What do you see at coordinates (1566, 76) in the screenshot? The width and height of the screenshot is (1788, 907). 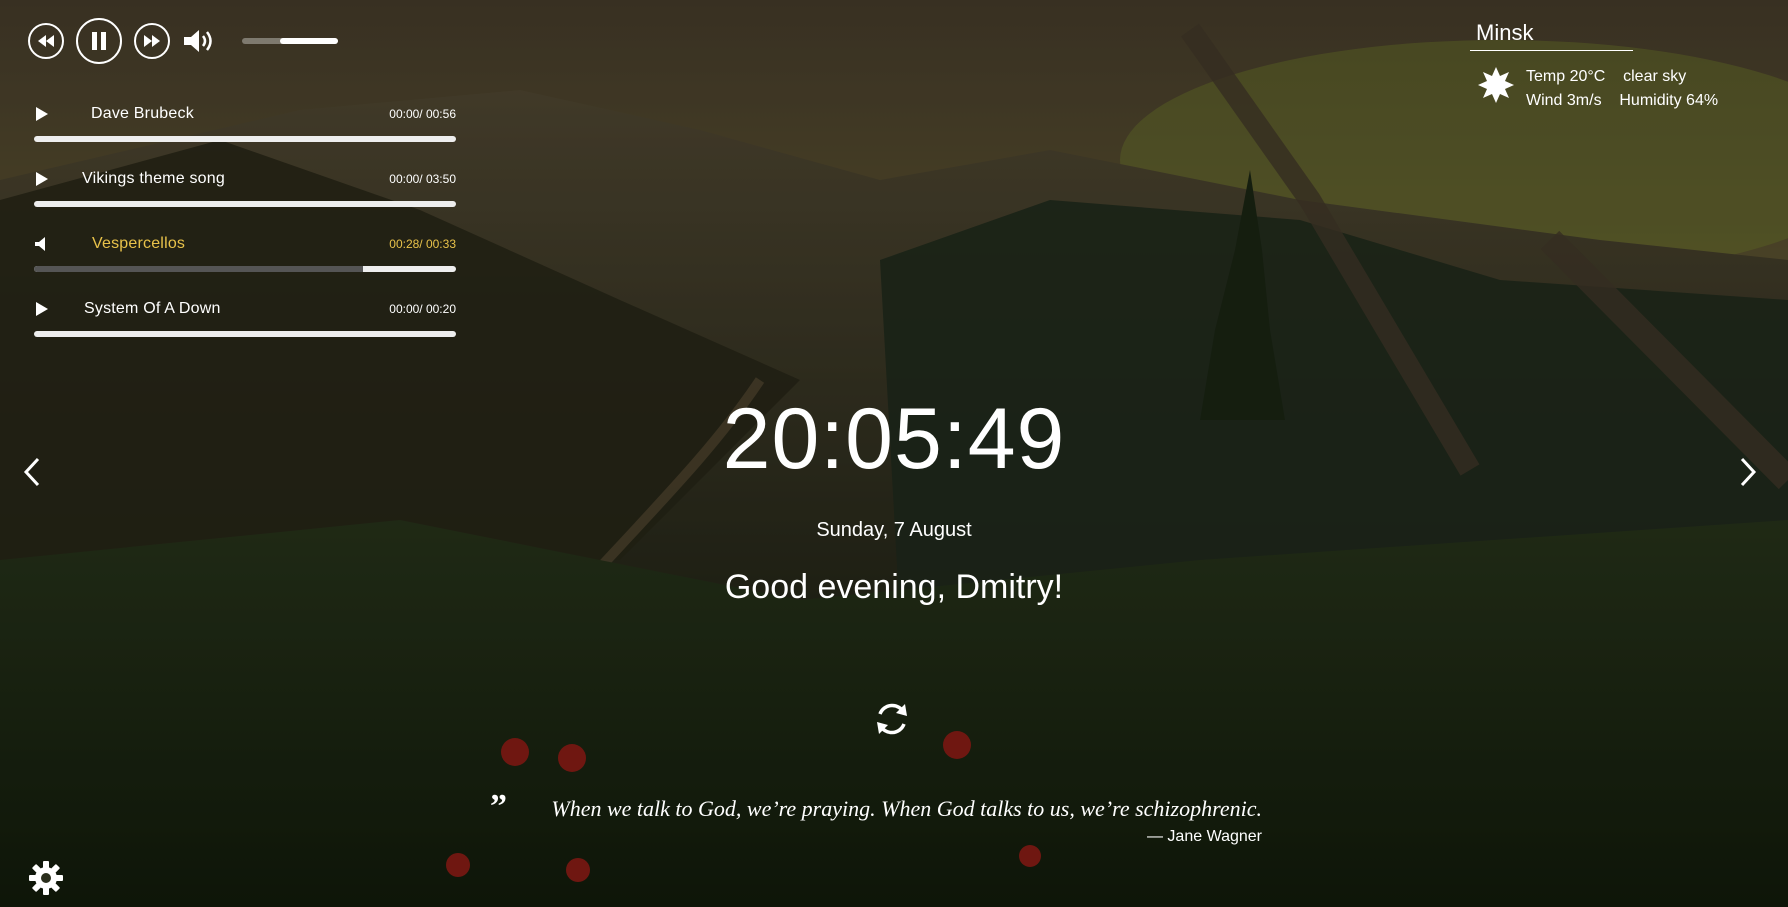 I see `weather-temperature: Temp 20°C` at bounding box center [1566, 76].